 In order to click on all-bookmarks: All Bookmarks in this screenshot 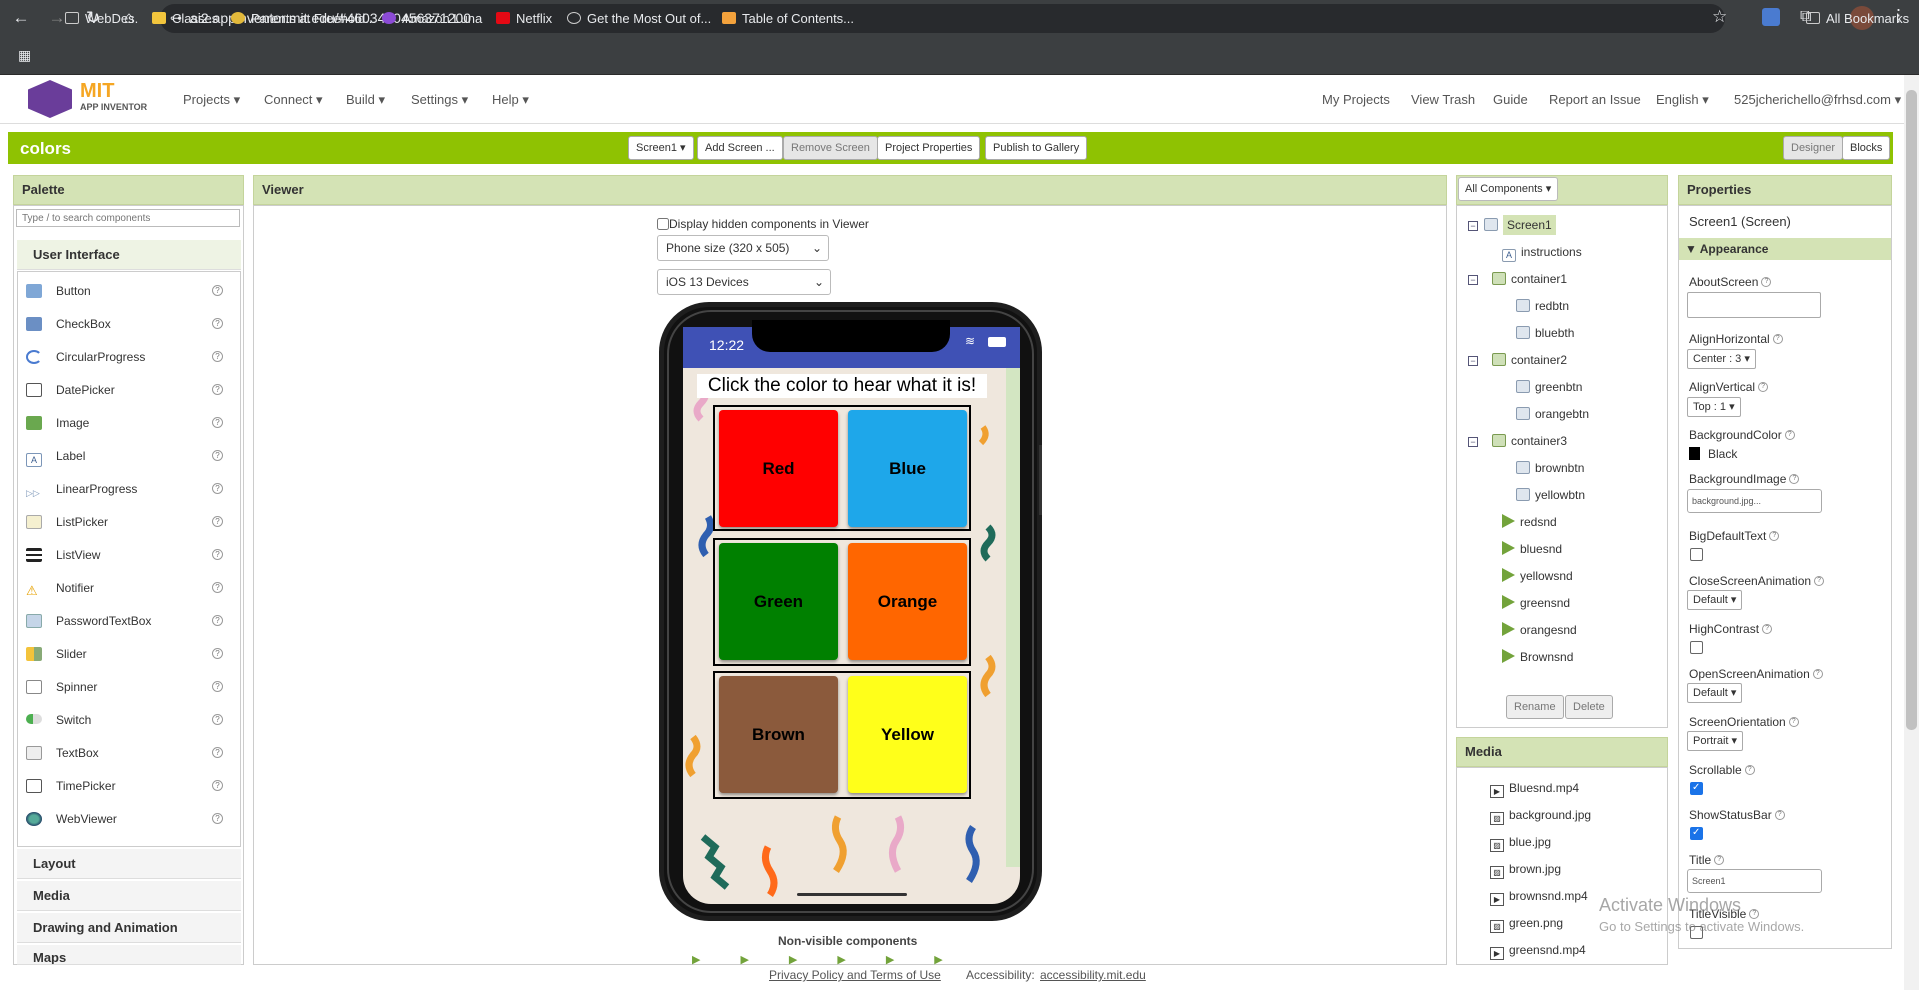, I will do `click(1857, 19)`.